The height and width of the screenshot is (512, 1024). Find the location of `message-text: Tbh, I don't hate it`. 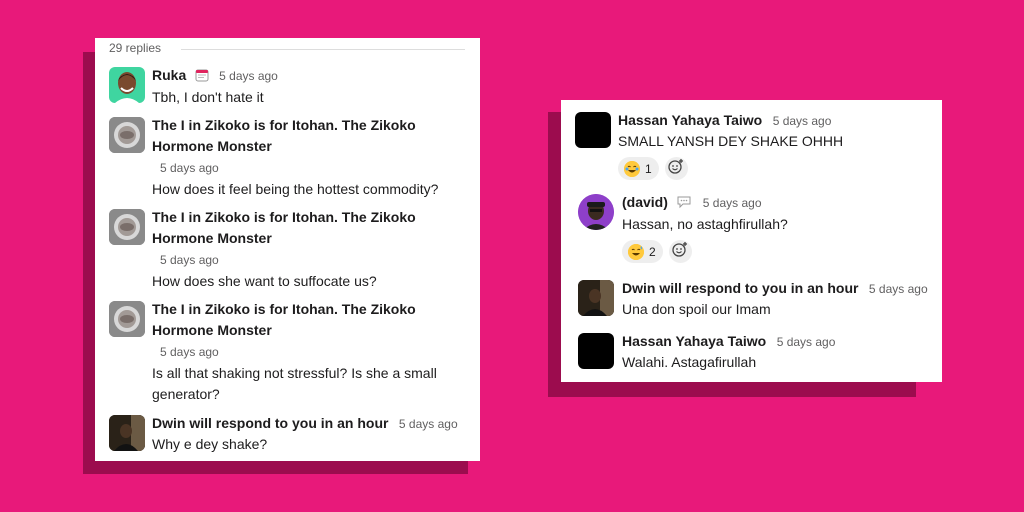

message-text: Tbh, I don't hate it is located at coordinates (208, 97).